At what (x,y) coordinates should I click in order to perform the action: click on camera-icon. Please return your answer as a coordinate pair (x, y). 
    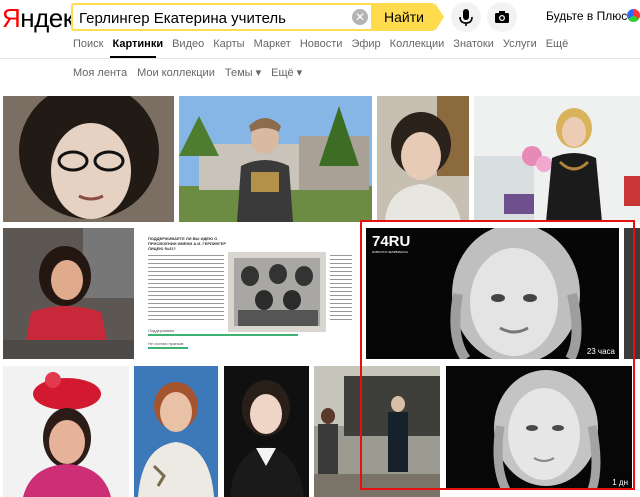
    Looking at the image, I should click on (502, 17).